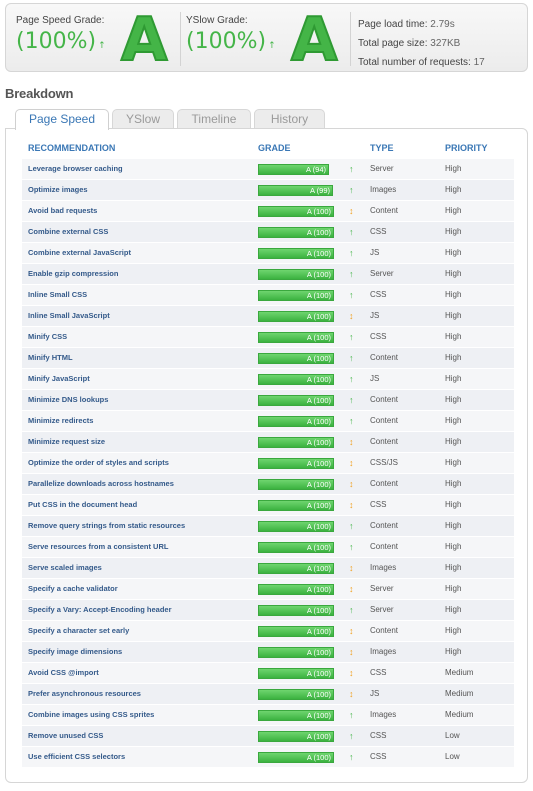 This screenshot has width=533, height=791. What do you see at coordinates (84, 694) in the screenshot?
I see `recommendation-name: Prefer asynchronous resources` at bounding box center [84, 694].